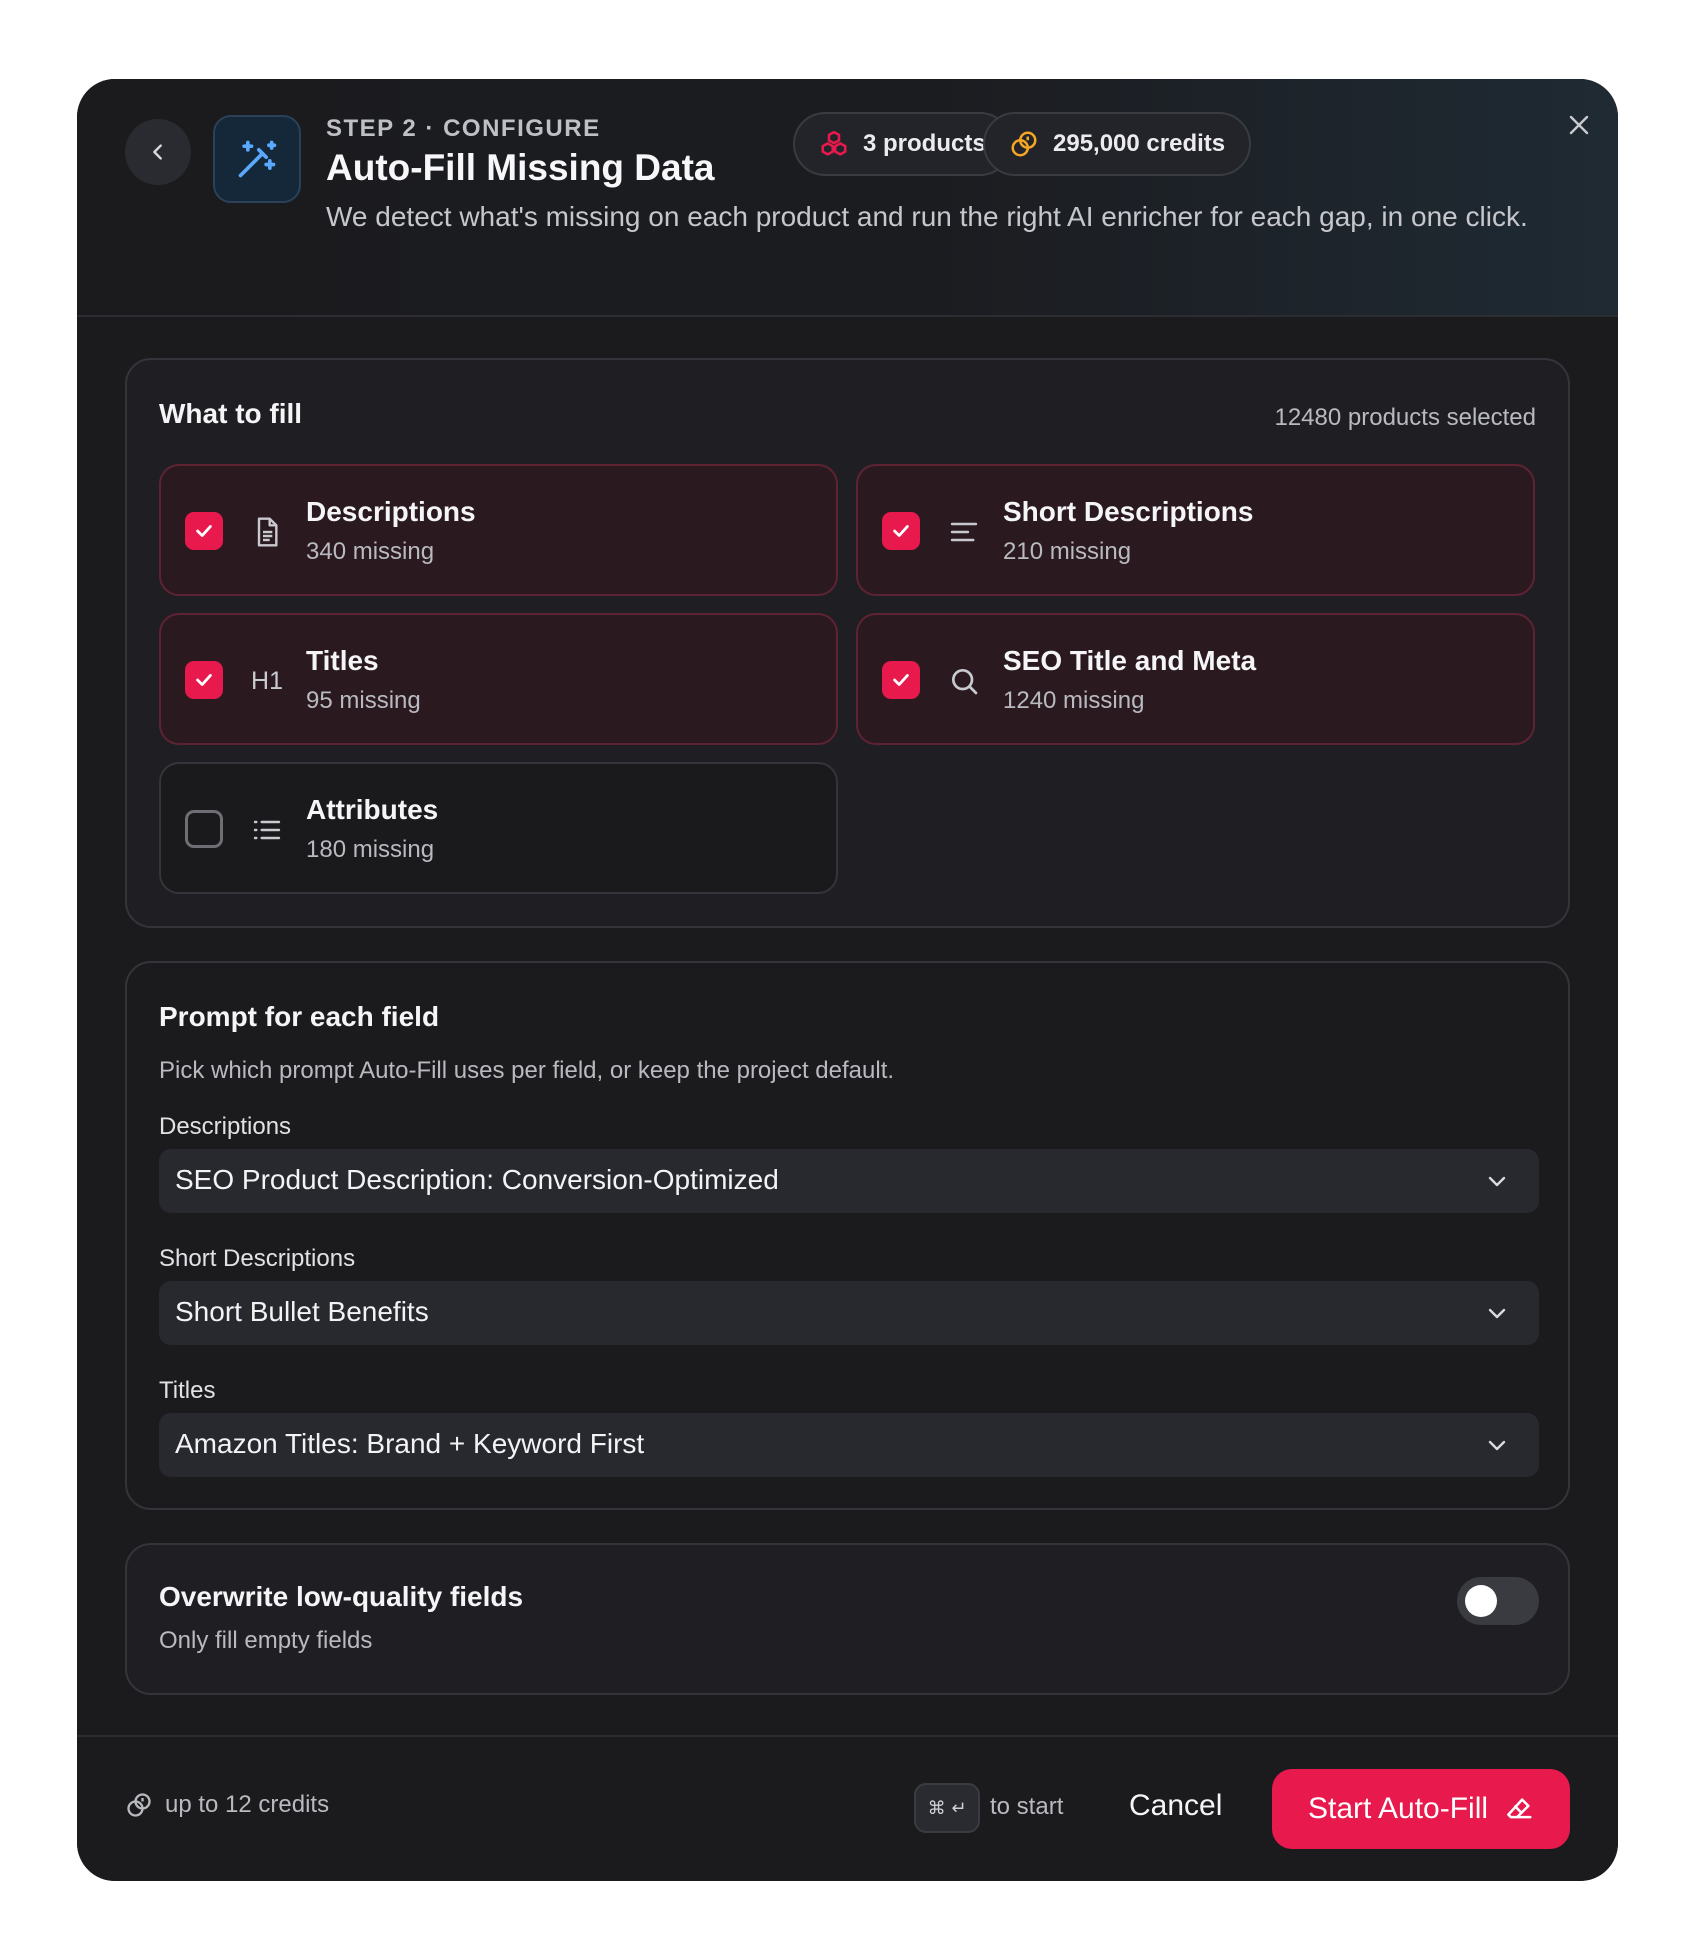  Describe the element at coordinates (1175, 1806) in the screenshot. I see `cancel-button: Cancel` at that location.